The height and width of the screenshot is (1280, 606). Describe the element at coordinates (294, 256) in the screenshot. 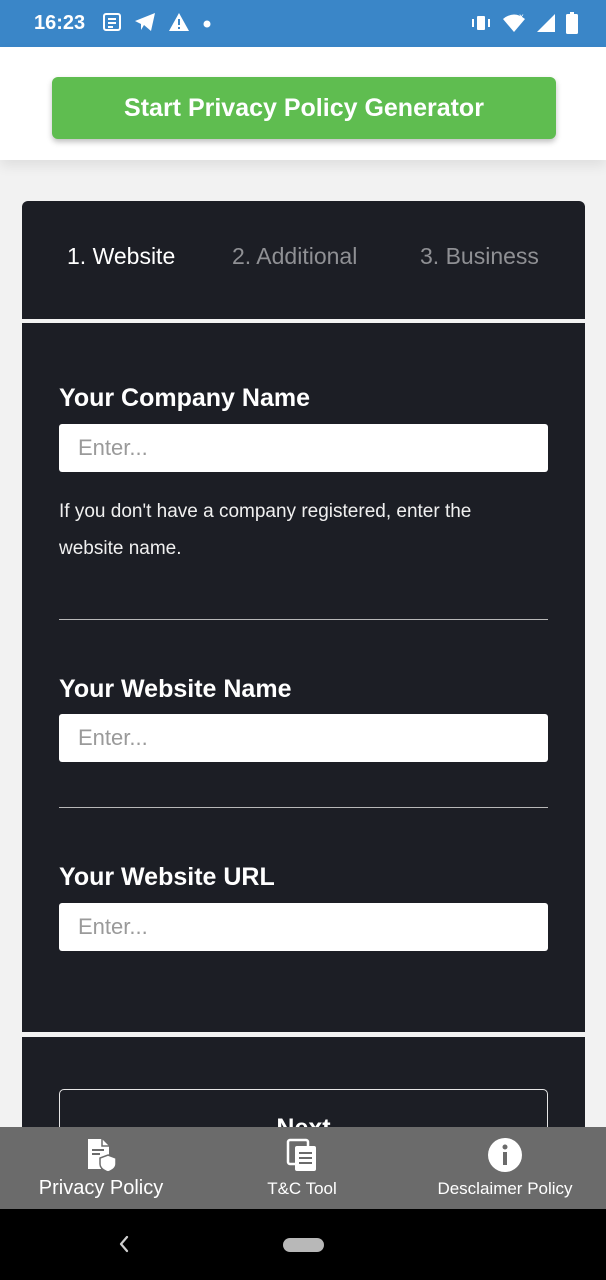

I see `tab-additional: 2. Additional` at that location.